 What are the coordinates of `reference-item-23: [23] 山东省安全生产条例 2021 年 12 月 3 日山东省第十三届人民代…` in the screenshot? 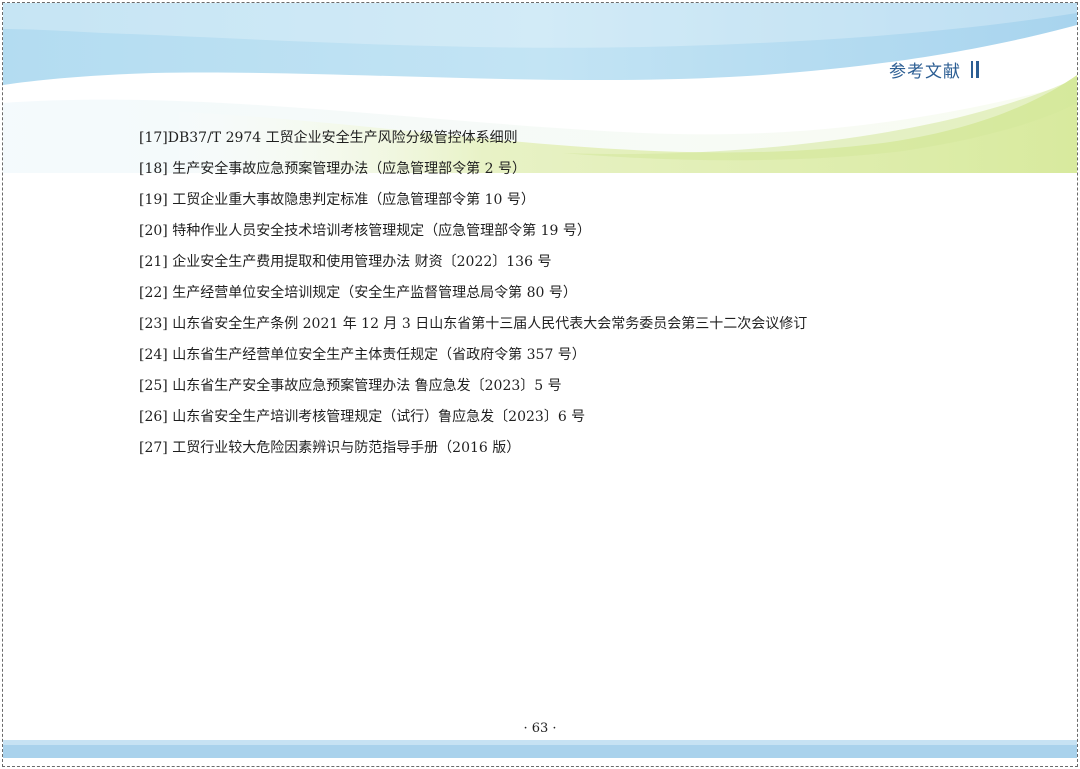 It's located at (473, 324).